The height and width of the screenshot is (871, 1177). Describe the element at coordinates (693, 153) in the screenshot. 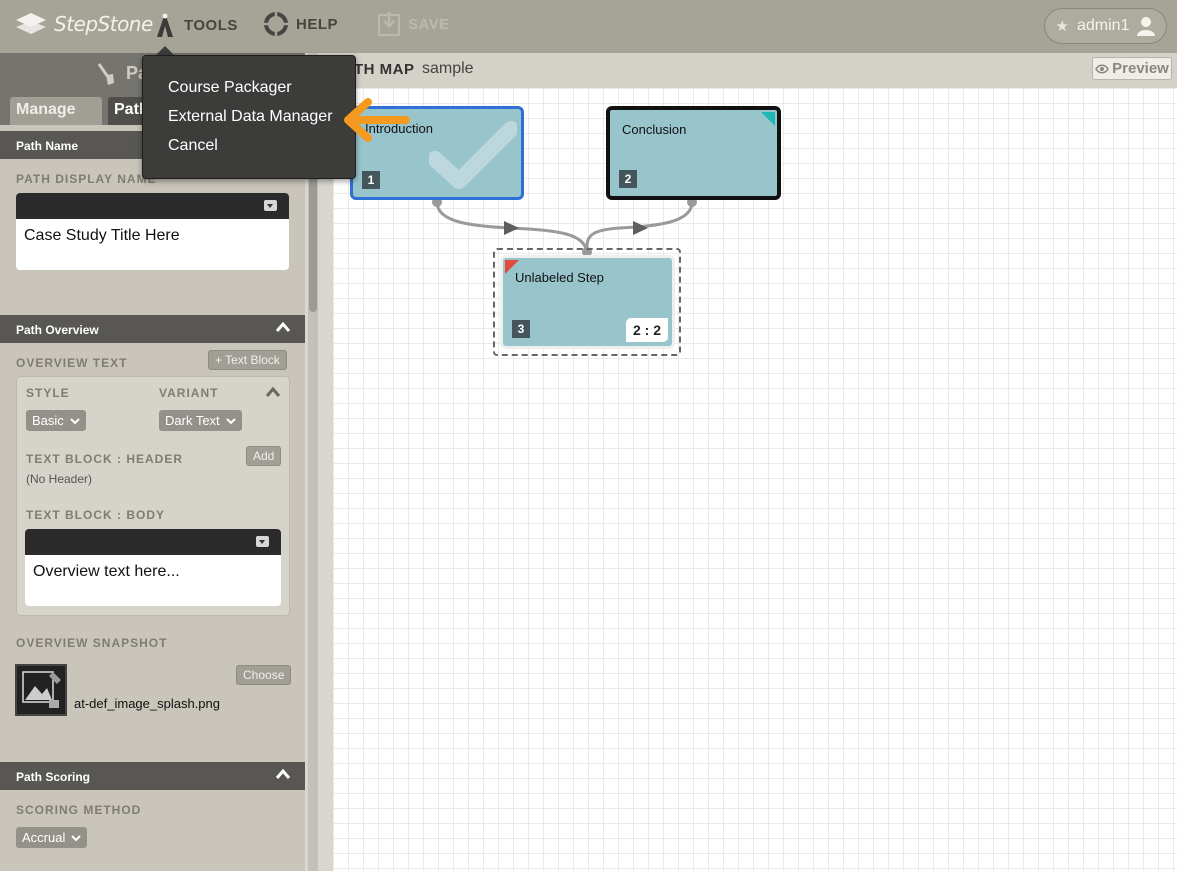

I see `path-node-conclusion: Conclusion 2` at that location.